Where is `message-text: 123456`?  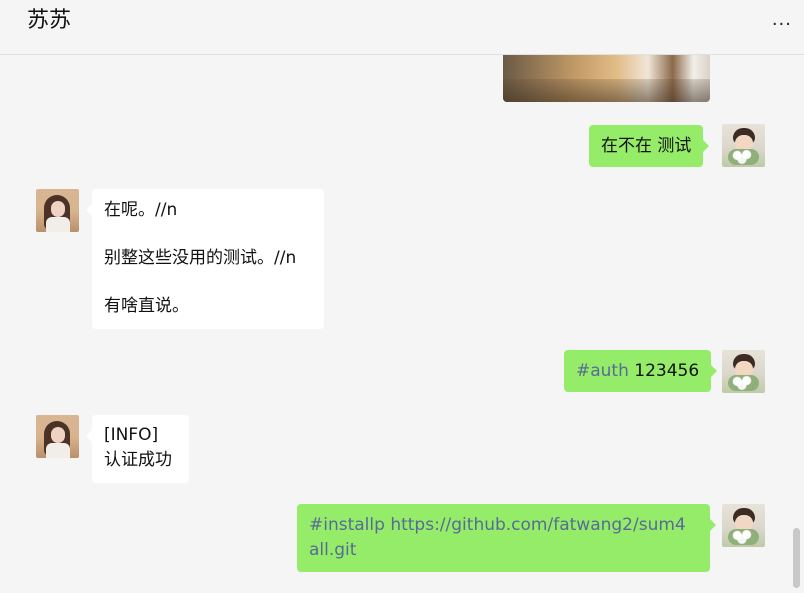 message-text: 123456 is located at coordinates (664, 371).